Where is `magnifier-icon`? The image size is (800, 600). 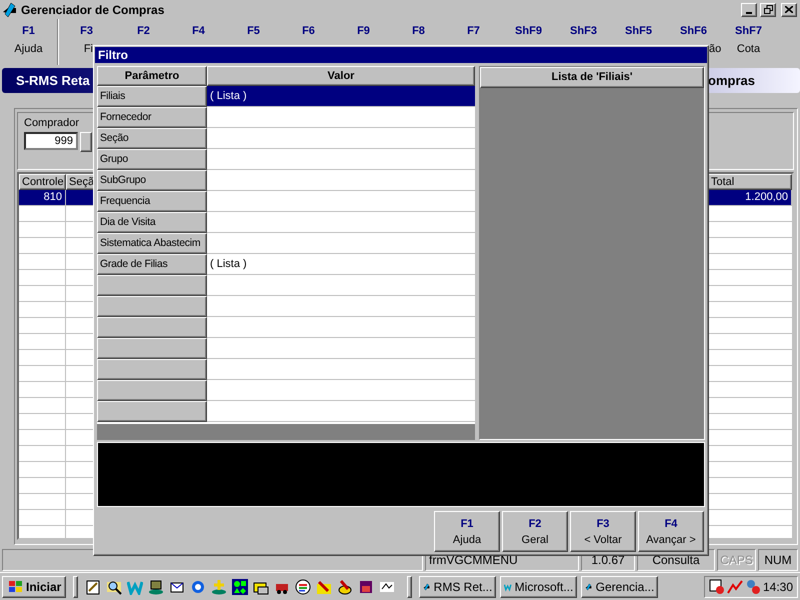 magnifier-icon is located at coordinates (114, 586).